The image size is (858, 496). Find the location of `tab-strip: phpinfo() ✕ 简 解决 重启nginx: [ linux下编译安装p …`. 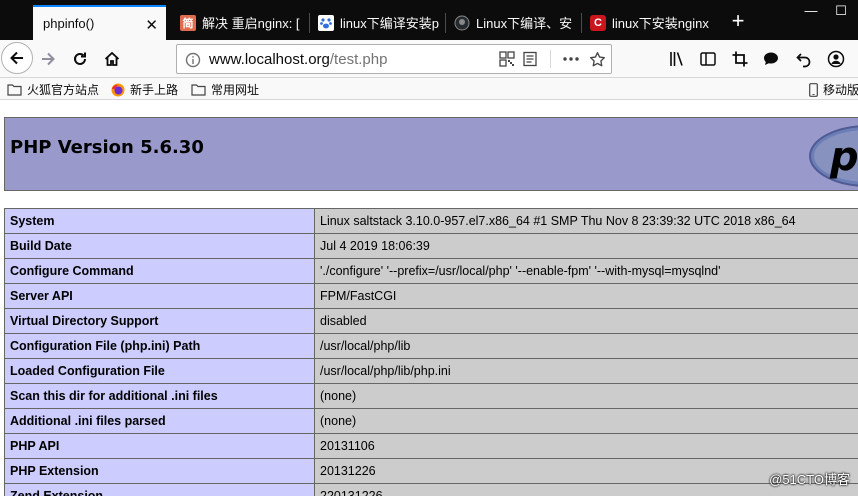

tab-strip: phpinfo() ✕ 简 解决 重启nginx: [ linux下编译安装p … is located at coordinates (429, 20).